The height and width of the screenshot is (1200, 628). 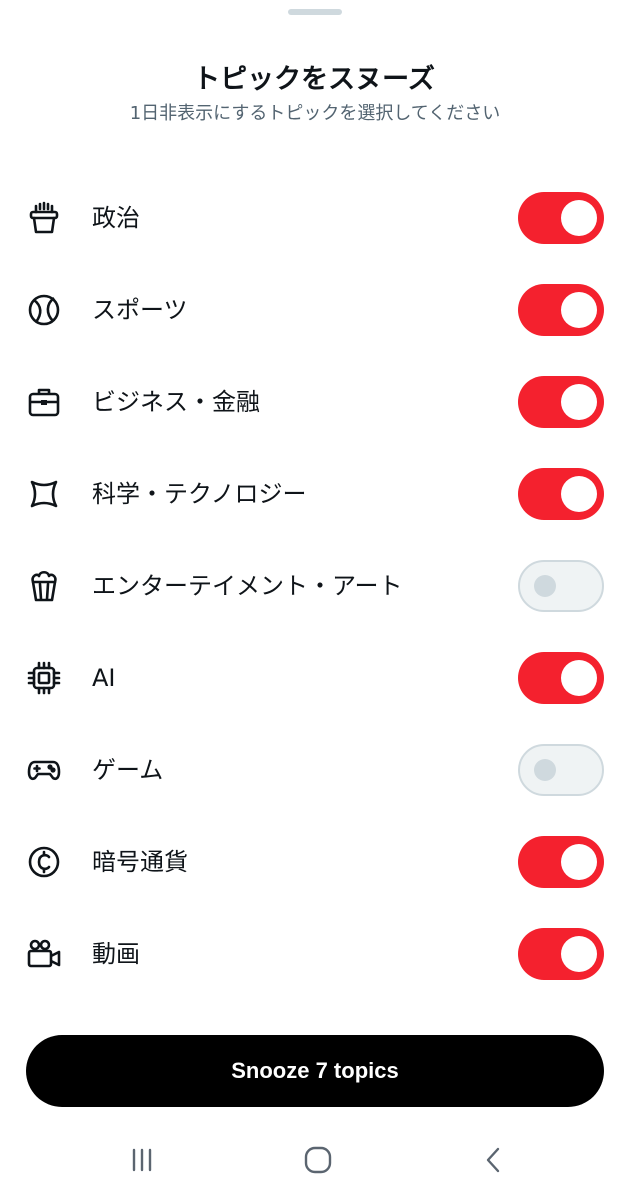 I want to click on back-icon, so click(x=494, y=1162).